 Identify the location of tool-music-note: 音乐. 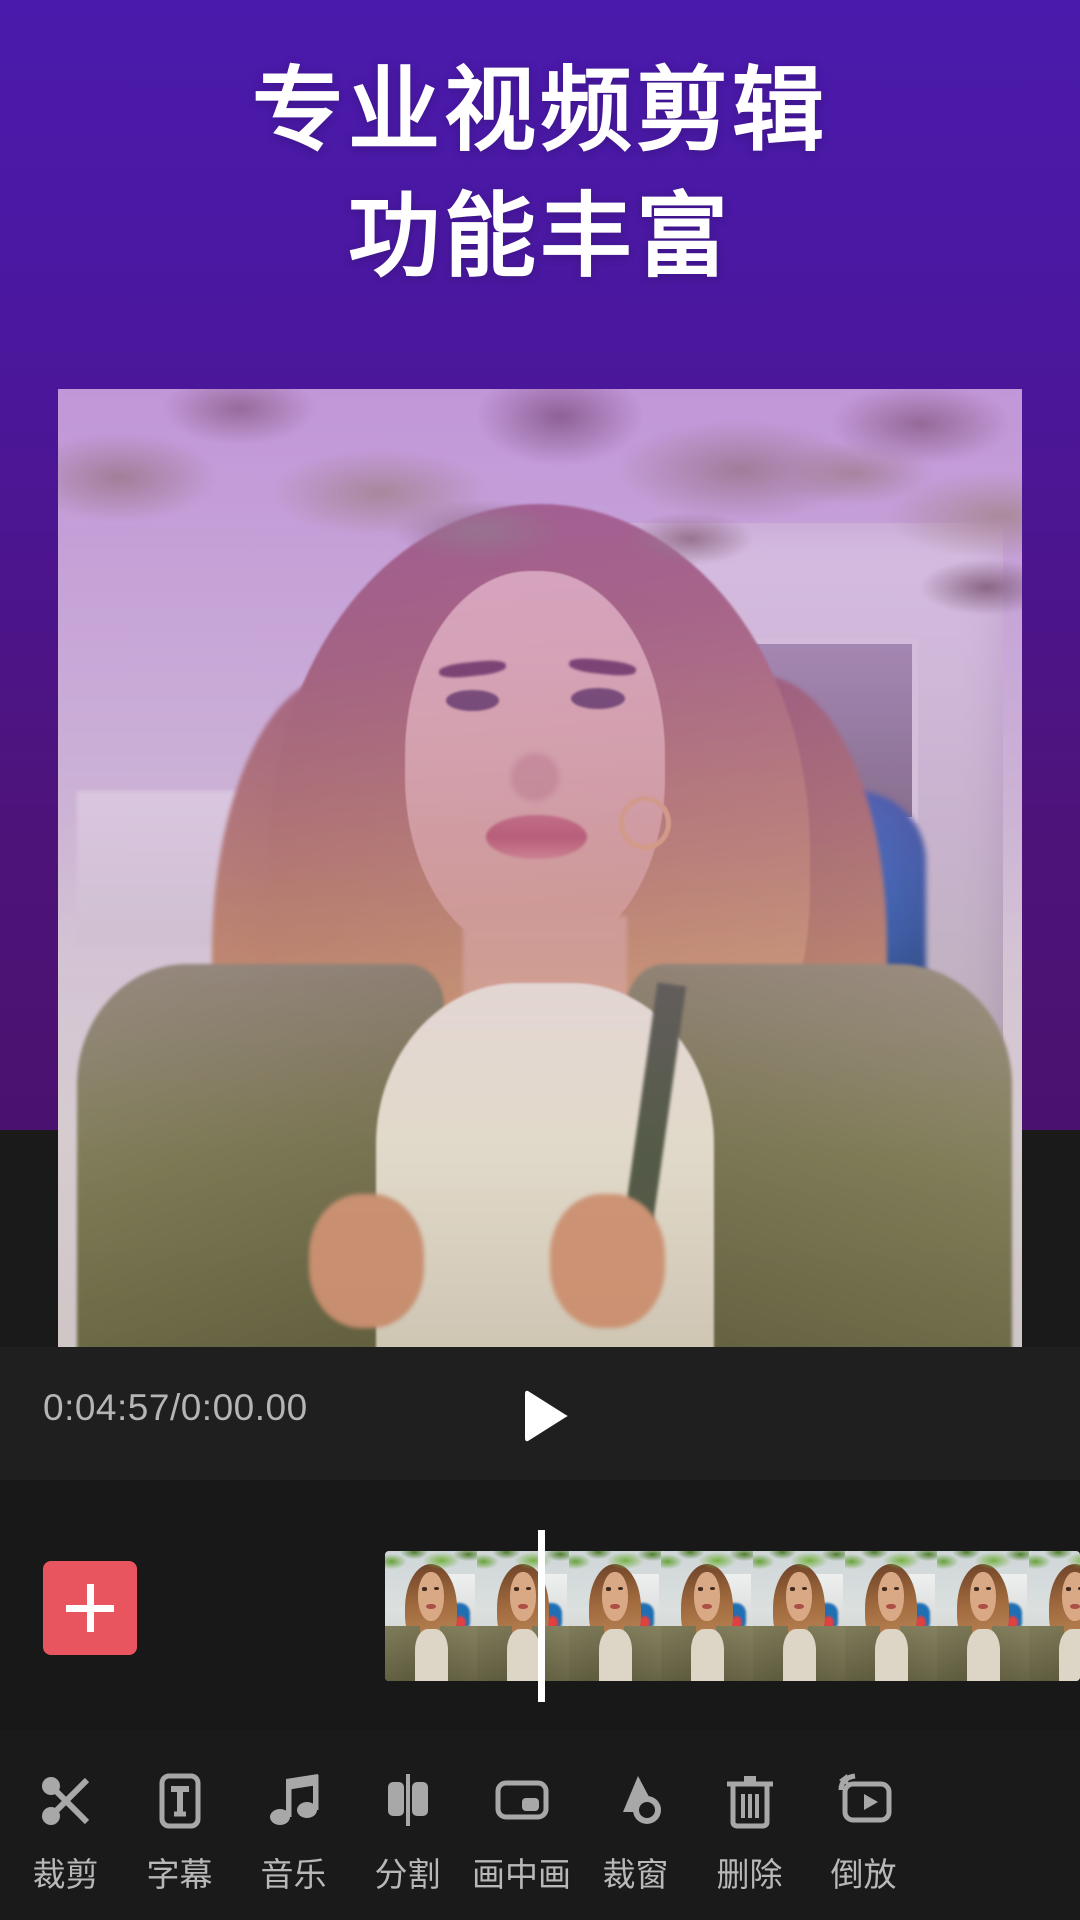
(293, 1832).